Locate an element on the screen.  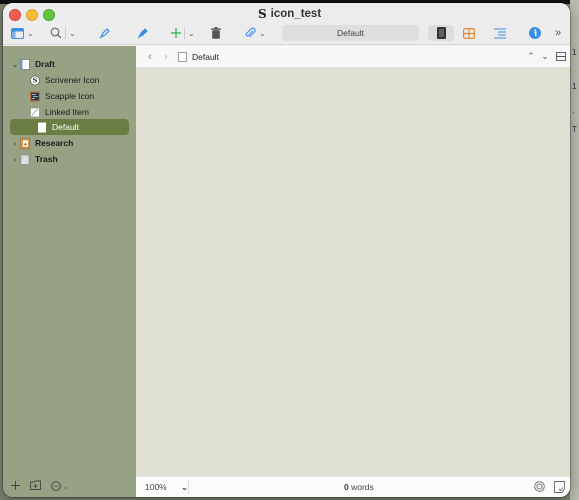
zoom-window-button is located at coordinates (49, 15).